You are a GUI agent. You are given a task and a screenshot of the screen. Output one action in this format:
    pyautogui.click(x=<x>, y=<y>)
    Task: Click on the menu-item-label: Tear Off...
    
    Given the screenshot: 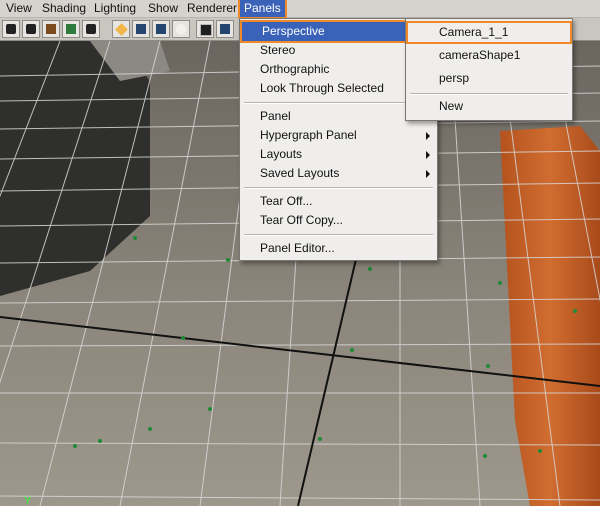 What is the action you would take?
    pyautogui.click(x=286, y=201)
    